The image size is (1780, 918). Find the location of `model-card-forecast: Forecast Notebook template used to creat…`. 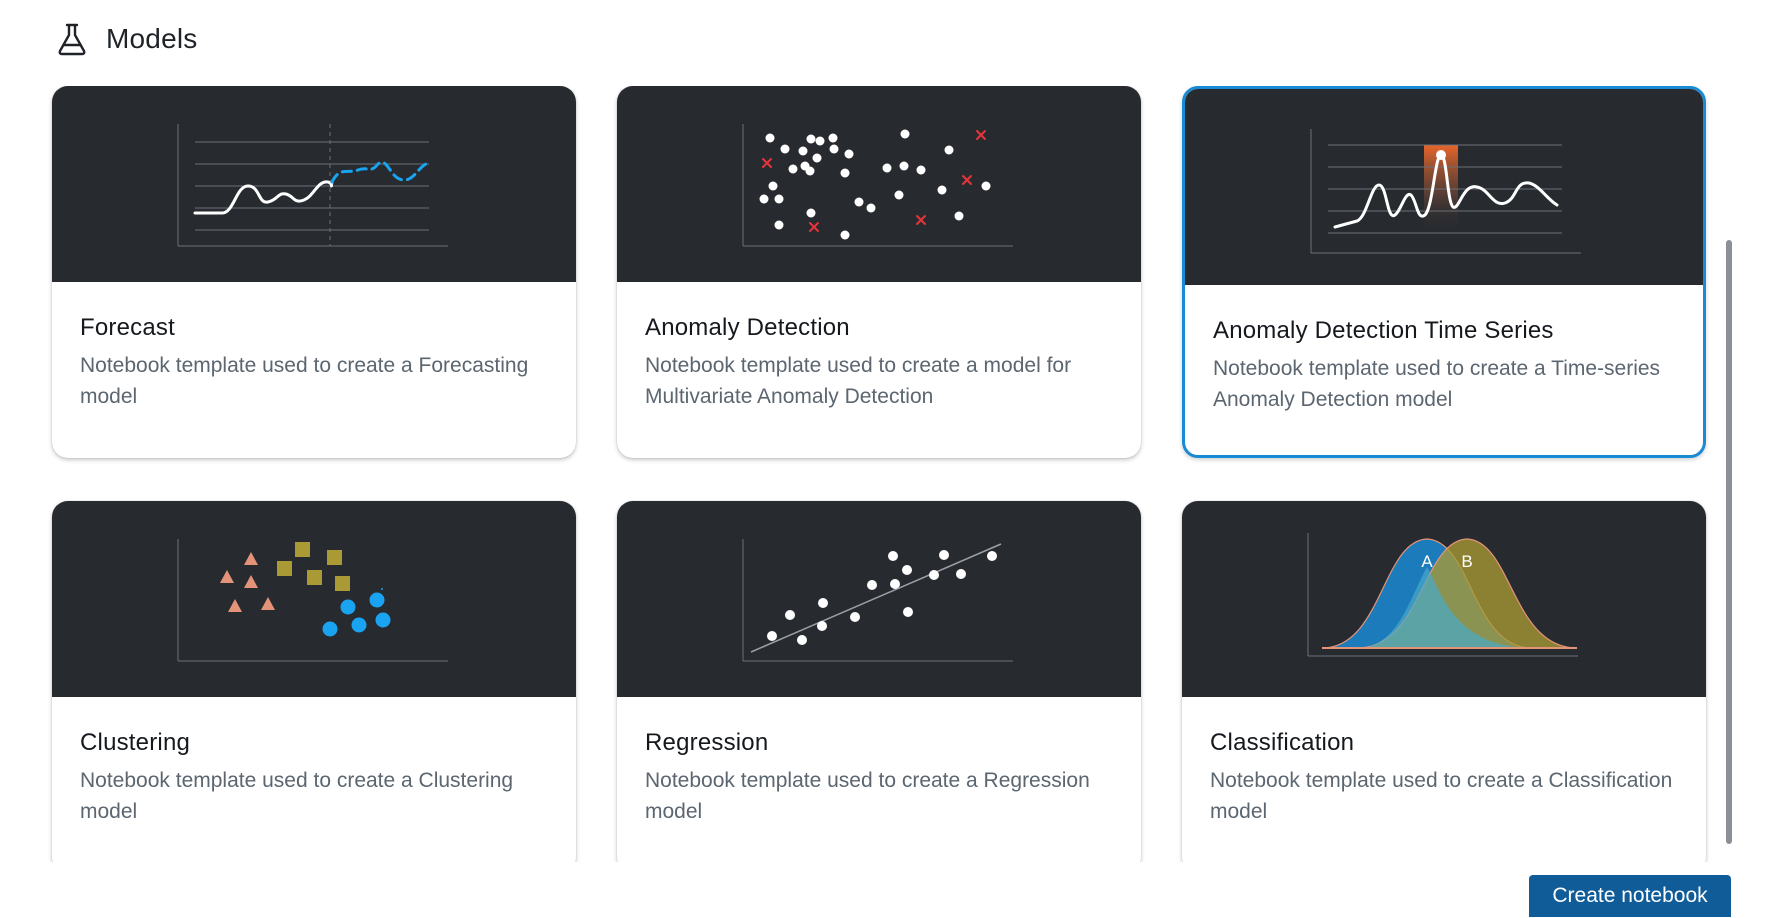

model-card-forecast: Forecast Notebook template used to creat… is located at coordinates (314, 272).